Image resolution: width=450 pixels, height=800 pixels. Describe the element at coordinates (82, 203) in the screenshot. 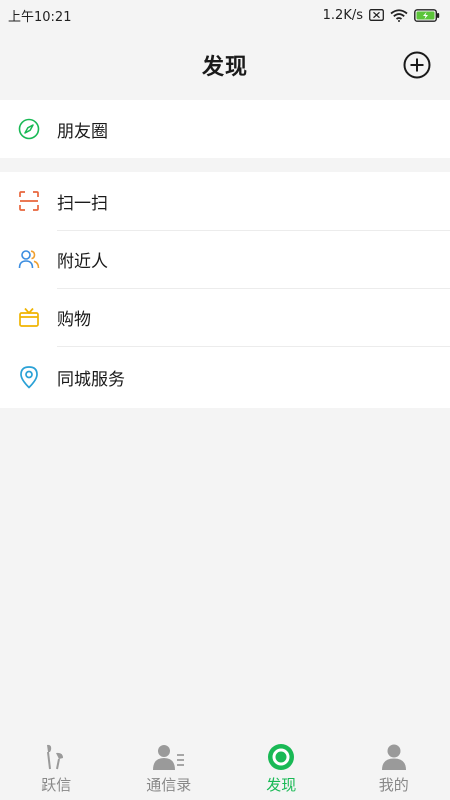

I see `menu-item-label: 扫一扫` at that location.